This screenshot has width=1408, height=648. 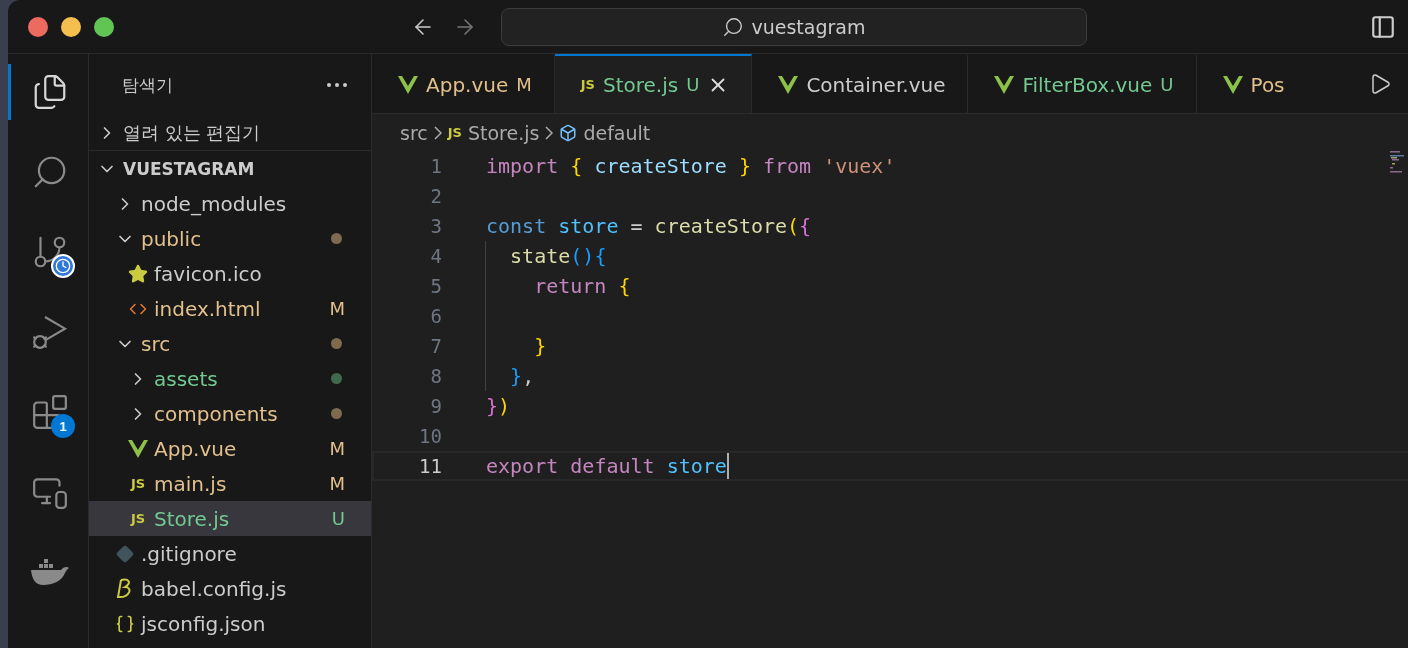 What do you see at coordinates (435, 316) in the screenshot?
I see `line-number: 6` at bounding box center [435, 316].